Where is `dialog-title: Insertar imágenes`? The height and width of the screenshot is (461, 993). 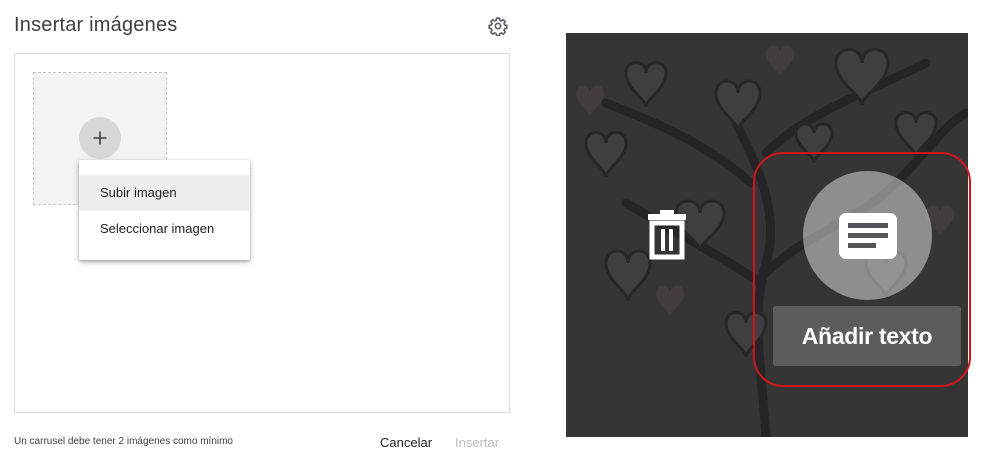
dialog-title: Insertar imágenes is located at coordinates (96, 25).